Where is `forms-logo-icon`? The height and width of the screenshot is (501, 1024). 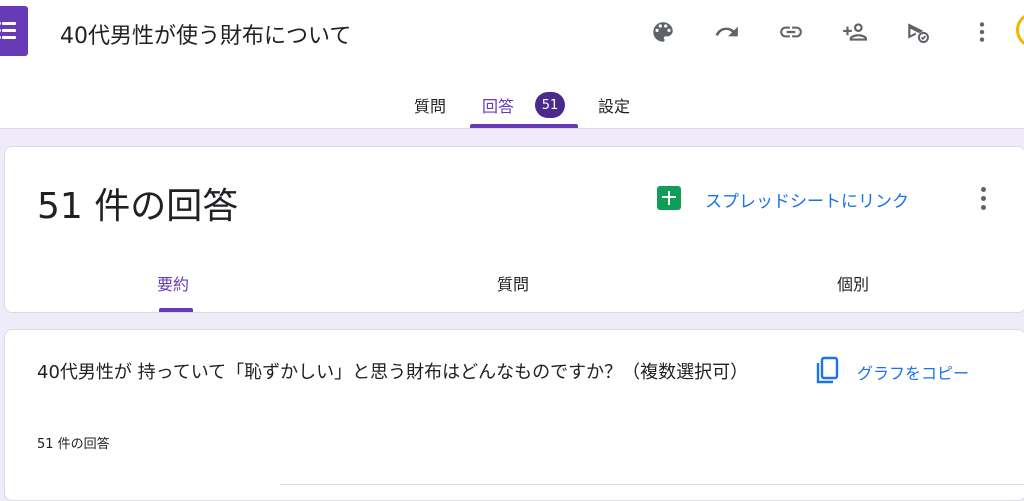 forms-logo-icon is located at coordinates (14, 31).